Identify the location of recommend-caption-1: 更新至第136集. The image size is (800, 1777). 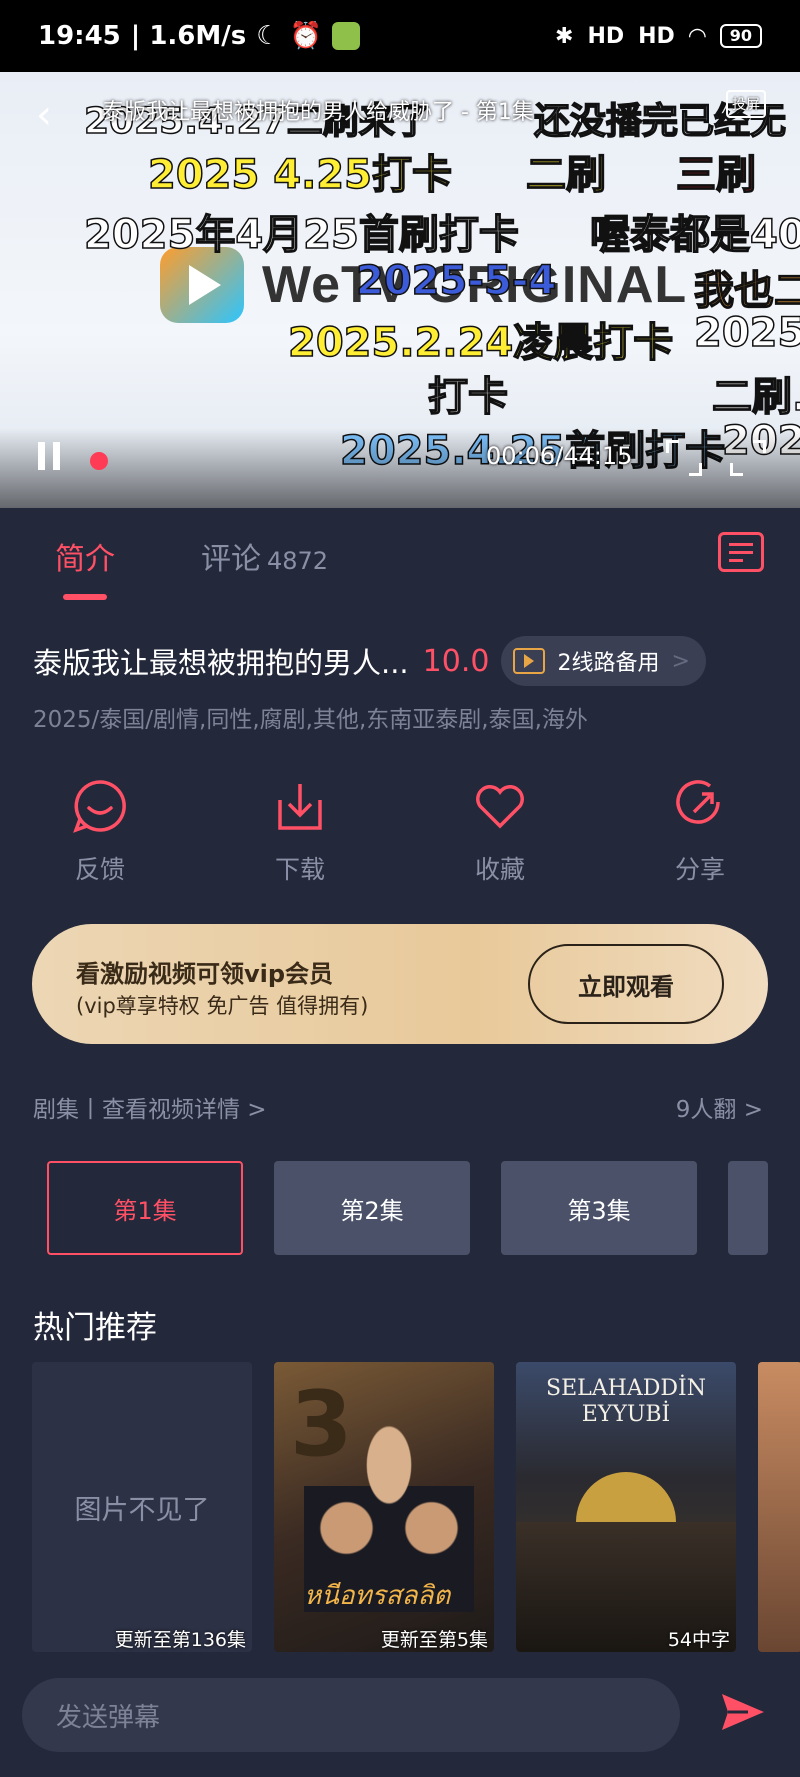
(180, 1640).